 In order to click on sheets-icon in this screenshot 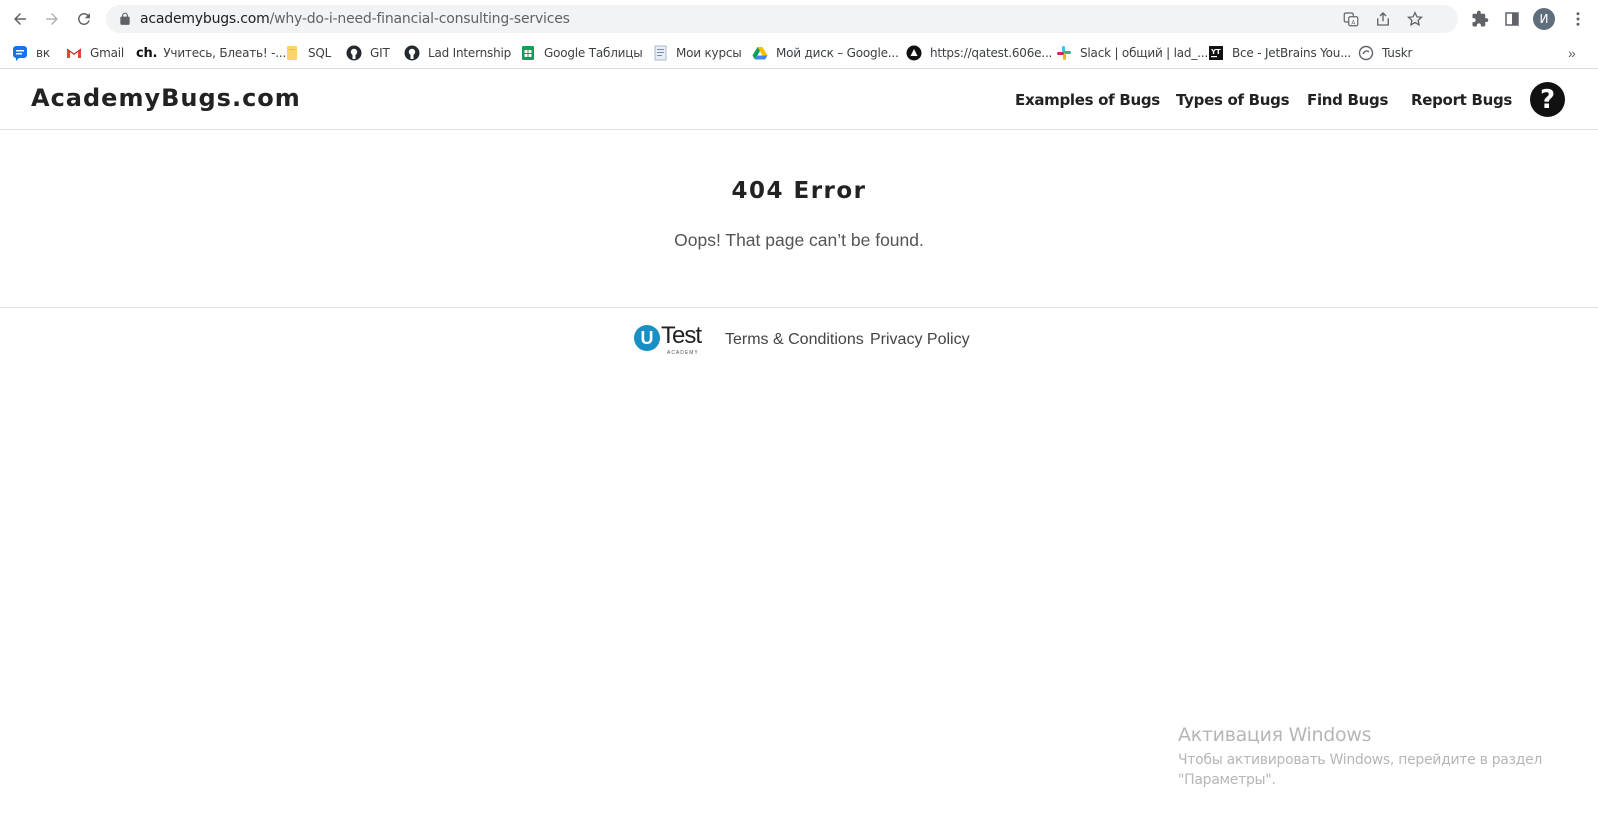, I will do `click(528, 53)`.